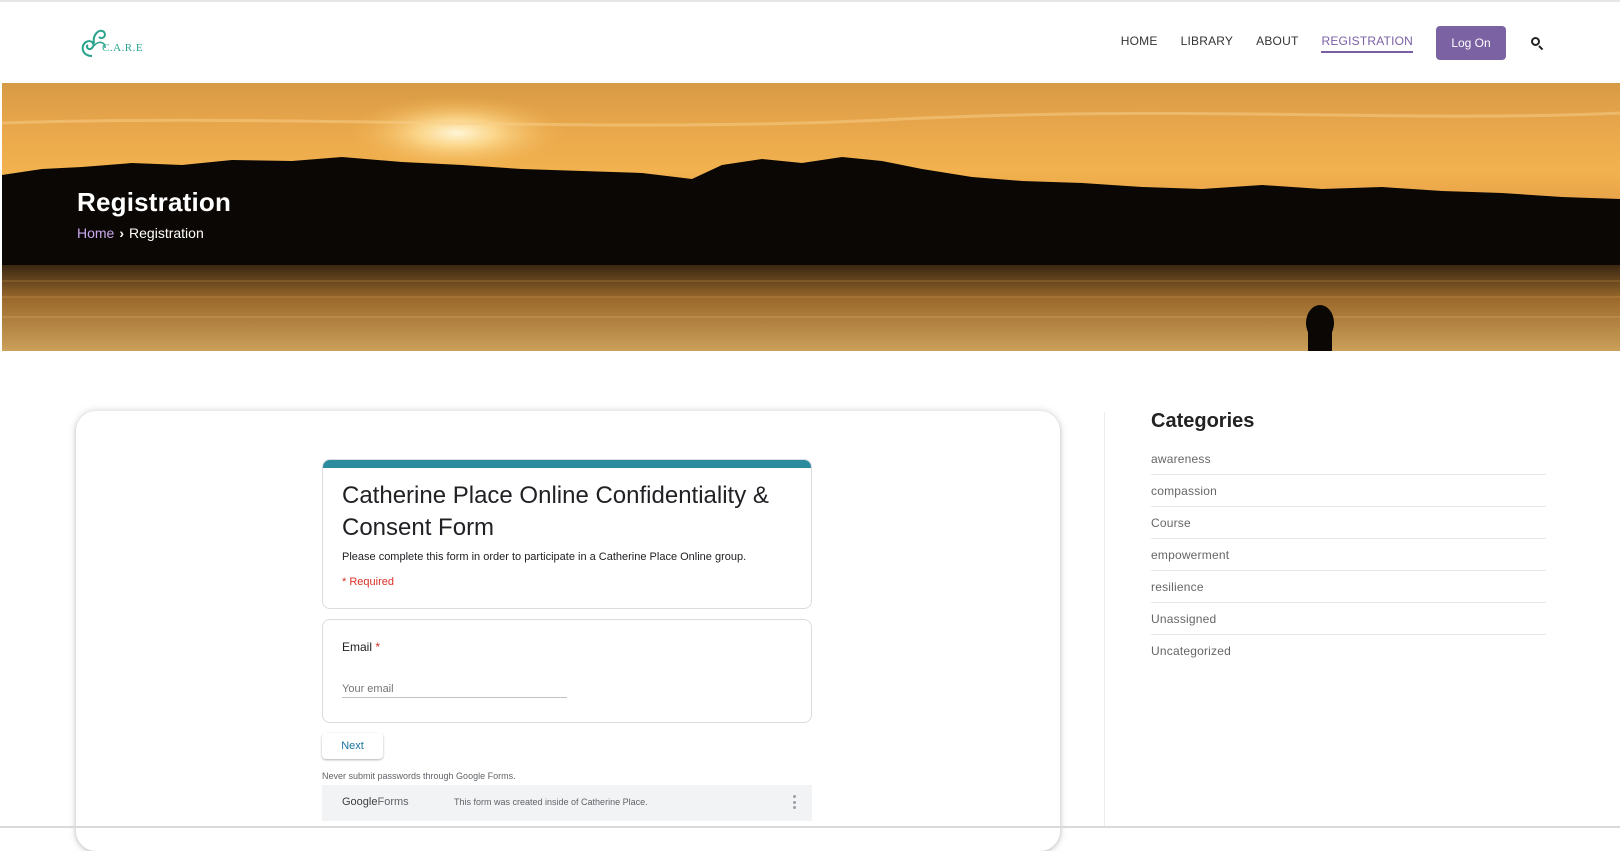  I want to click on breadcrumb-home: Home, so click(95, 233).